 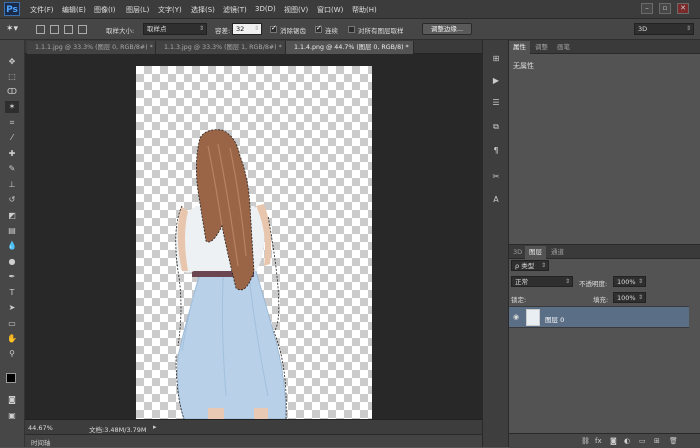 I want to click on menu-window: 窗口(W), so click(x=330, y=10).